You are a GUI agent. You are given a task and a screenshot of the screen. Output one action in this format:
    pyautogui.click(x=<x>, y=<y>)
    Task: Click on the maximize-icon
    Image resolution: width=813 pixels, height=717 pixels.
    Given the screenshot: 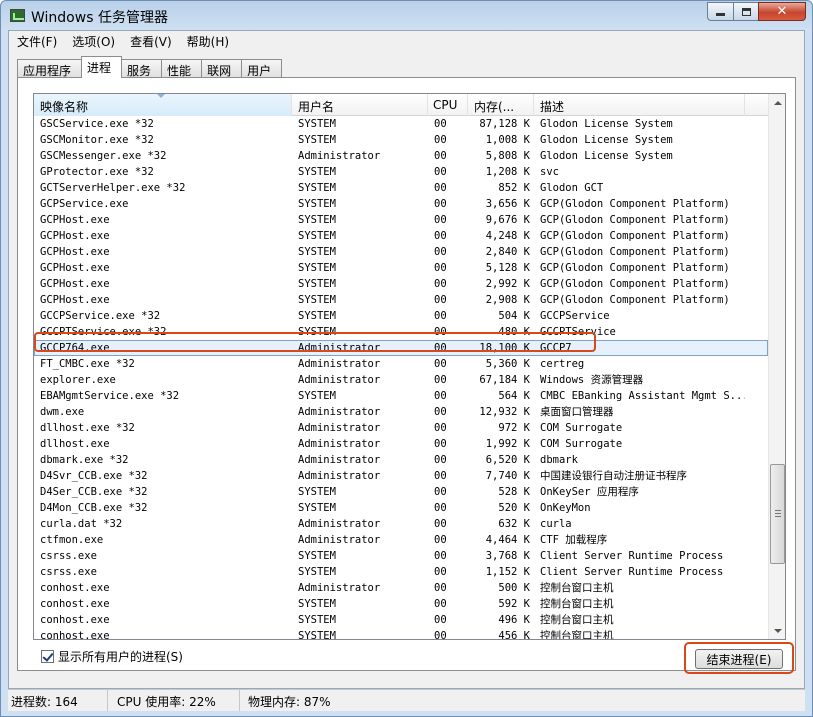 What is the action you would take?
    pyautogui.click(x=746, y=11)
    